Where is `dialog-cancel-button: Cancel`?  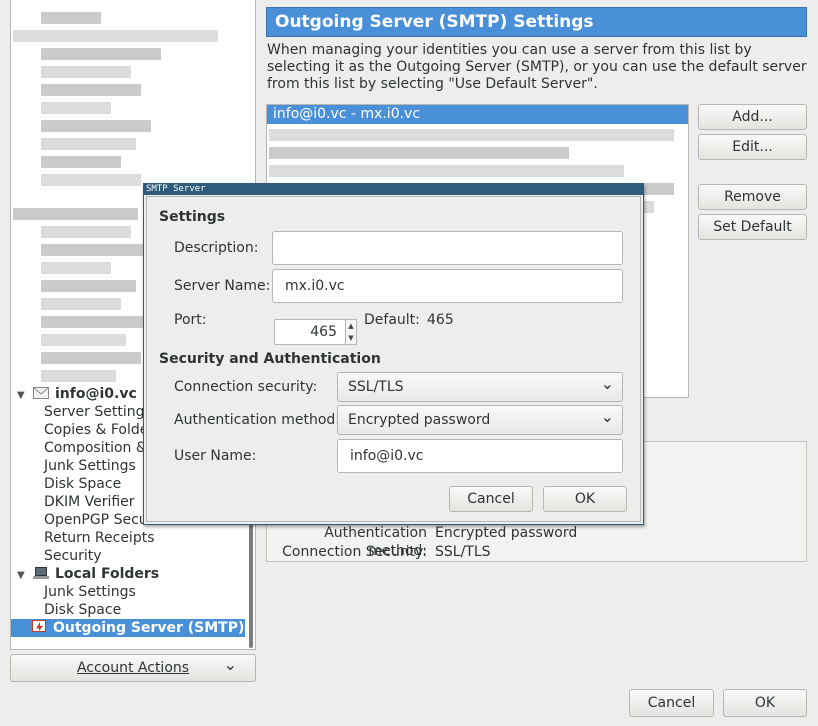 dialog-cancel-button: Cancel is located at coordinates (491, 499).